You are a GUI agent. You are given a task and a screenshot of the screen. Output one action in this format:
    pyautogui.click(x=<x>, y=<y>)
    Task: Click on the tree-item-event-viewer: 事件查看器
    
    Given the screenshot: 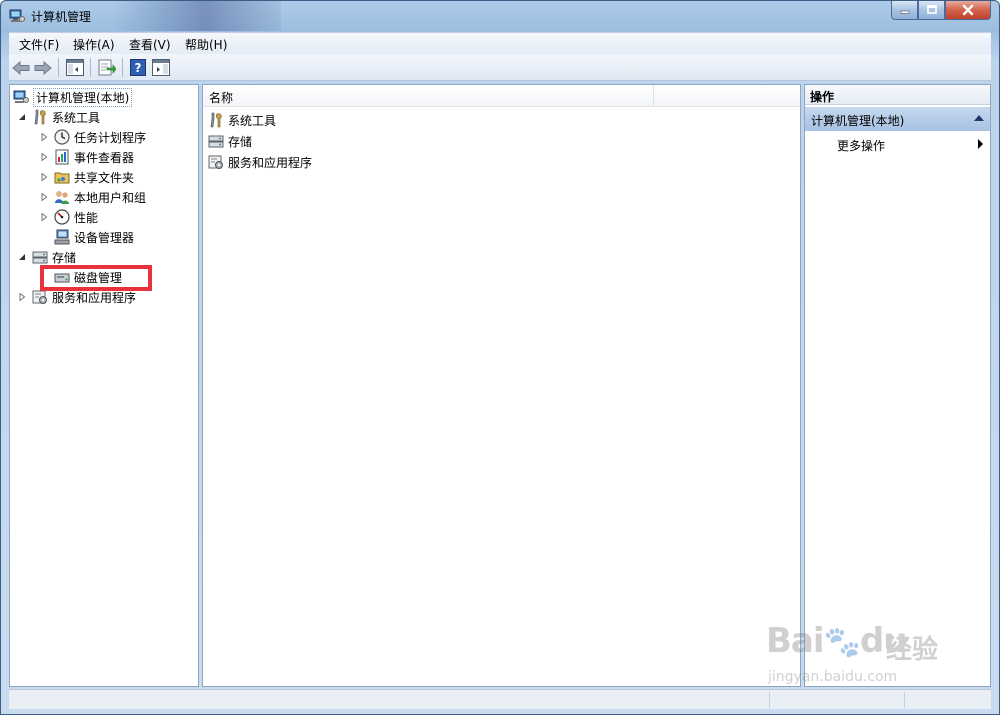 What is the action you would take?
    pyautogui.click(x=86, y=157)
    